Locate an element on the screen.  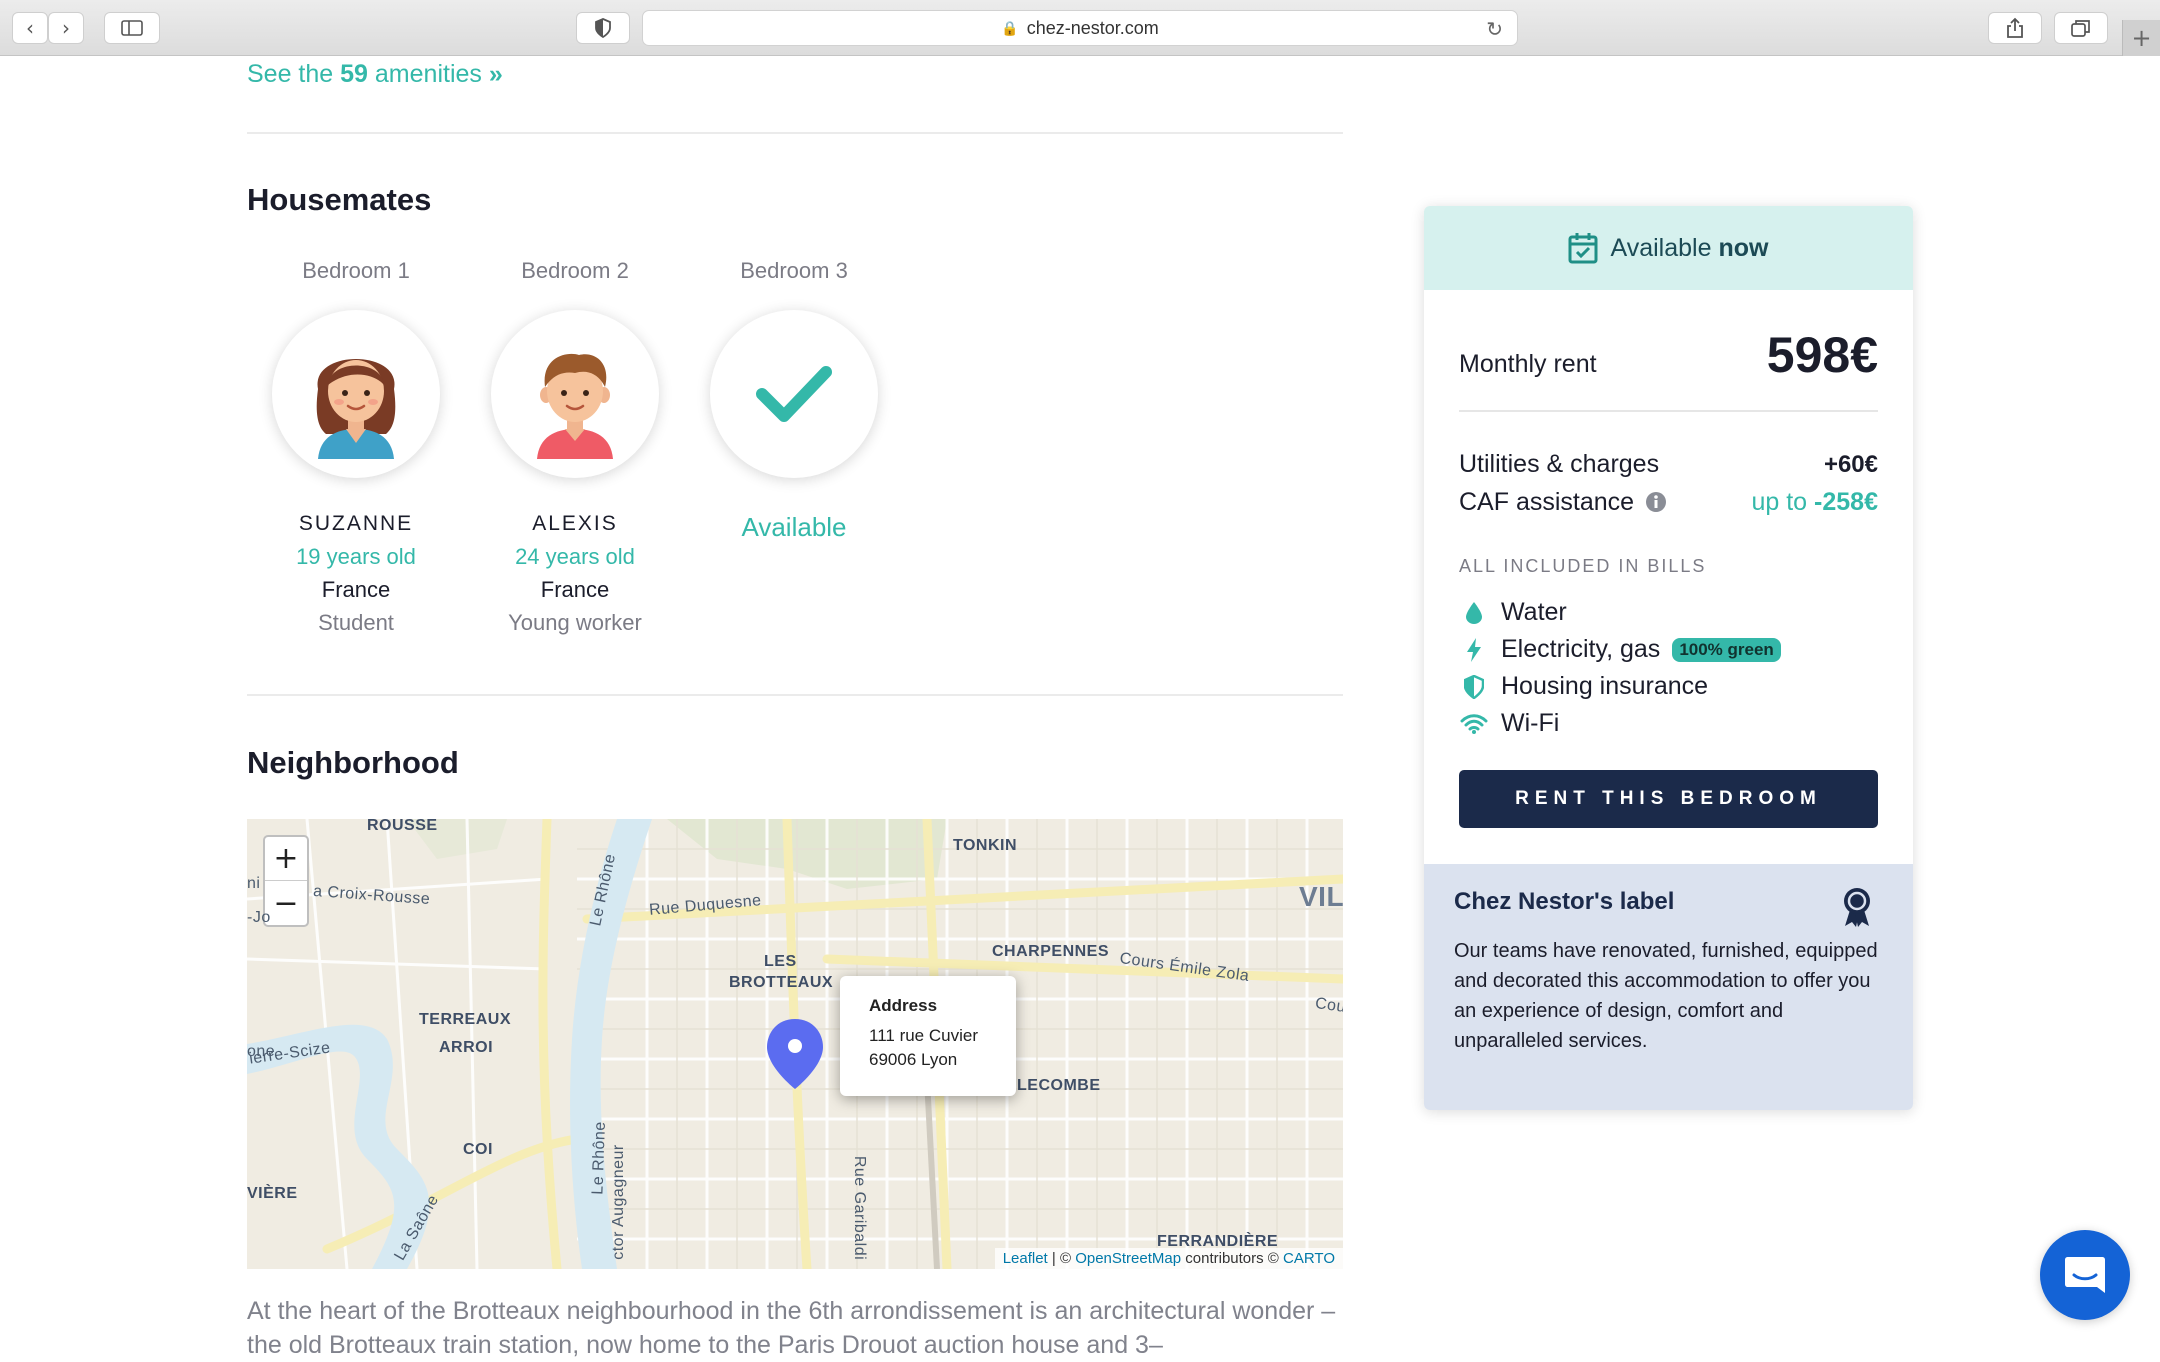
utilities-value: +60€ is located at coordinates (1850, 464).